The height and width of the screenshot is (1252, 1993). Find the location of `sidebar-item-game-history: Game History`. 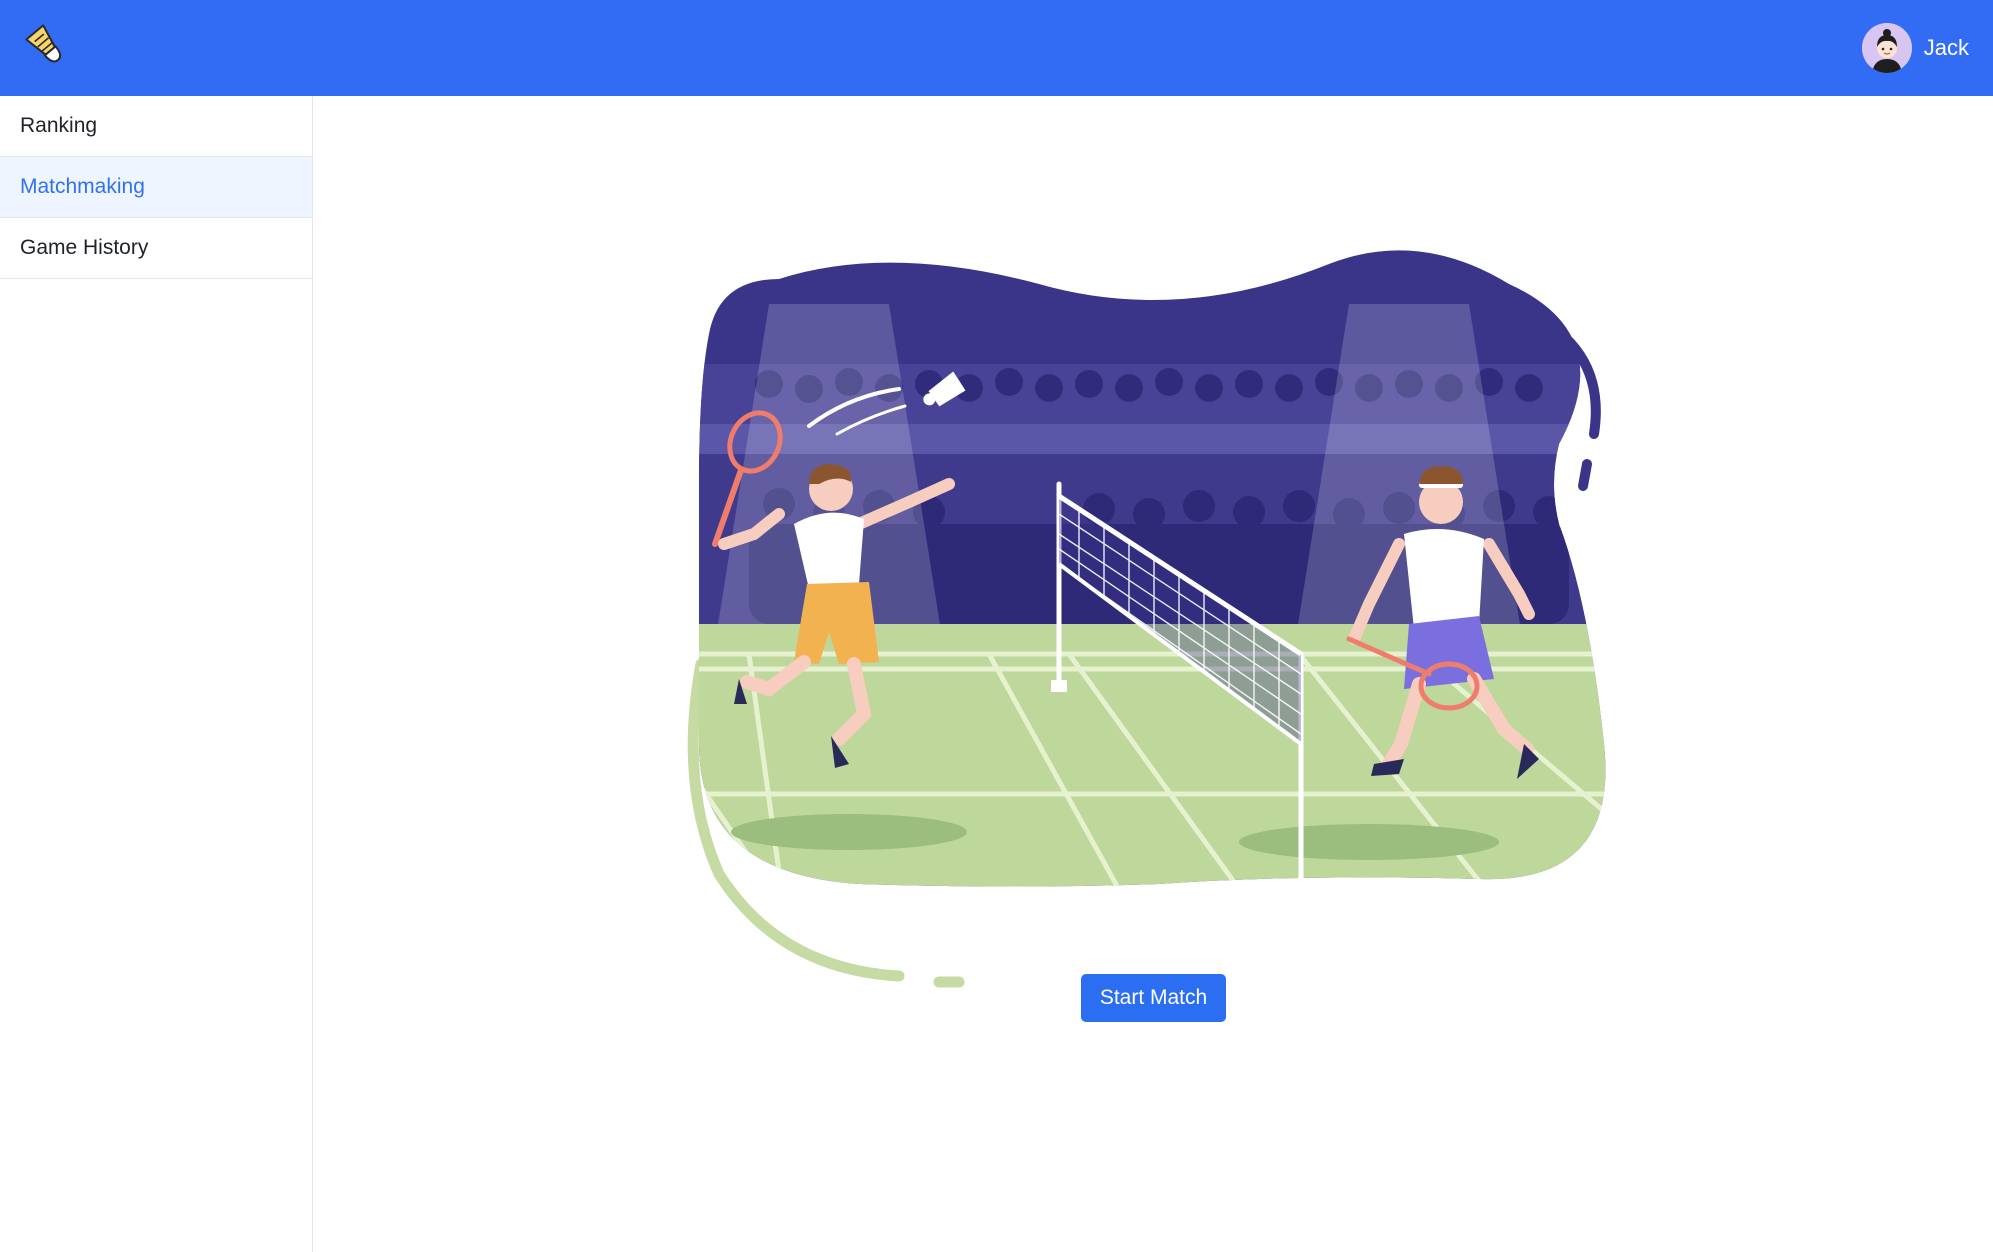

sidebar-item-game-history: Game History is located at coordinates (156, 248).